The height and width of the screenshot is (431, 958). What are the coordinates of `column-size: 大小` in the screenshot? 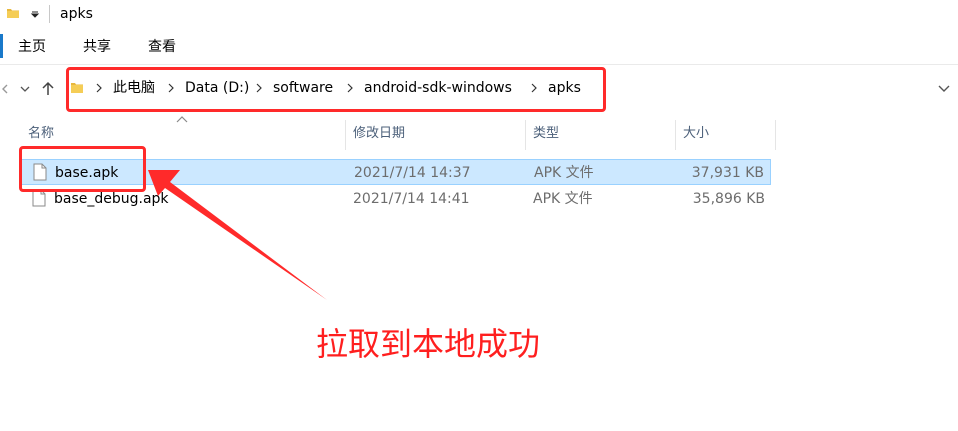 It's located at (696, 134).